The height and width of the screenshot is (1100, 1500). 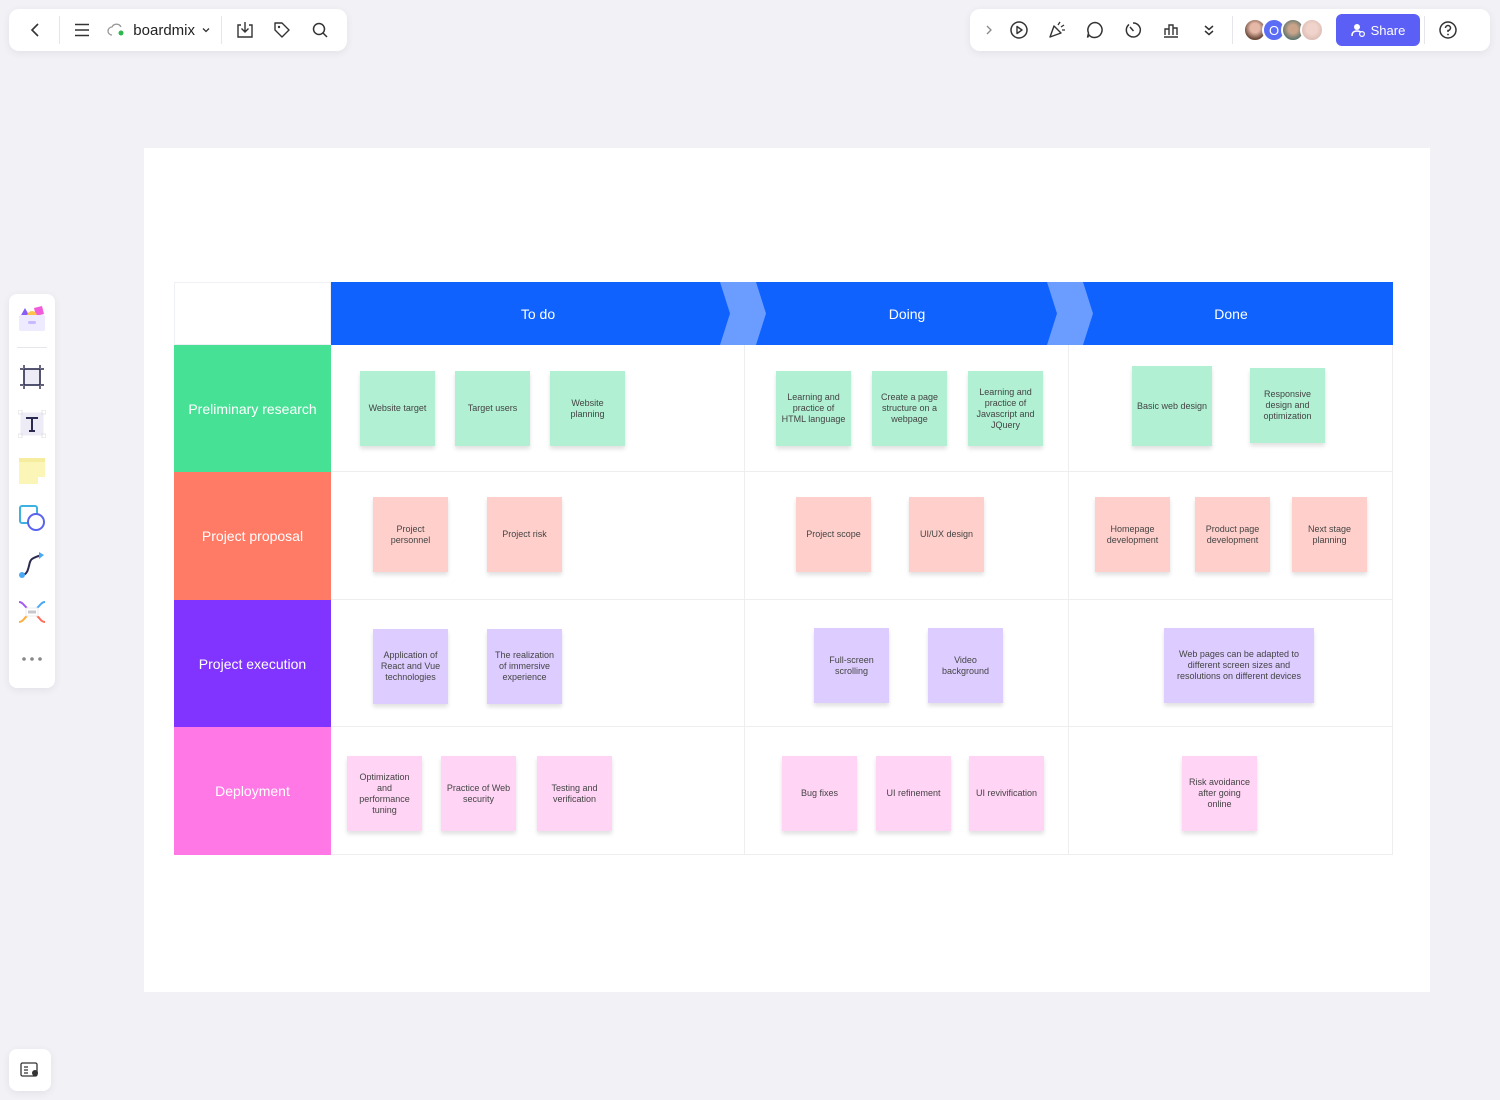 I want to click on tag-icon, so click(x=282, y=30).